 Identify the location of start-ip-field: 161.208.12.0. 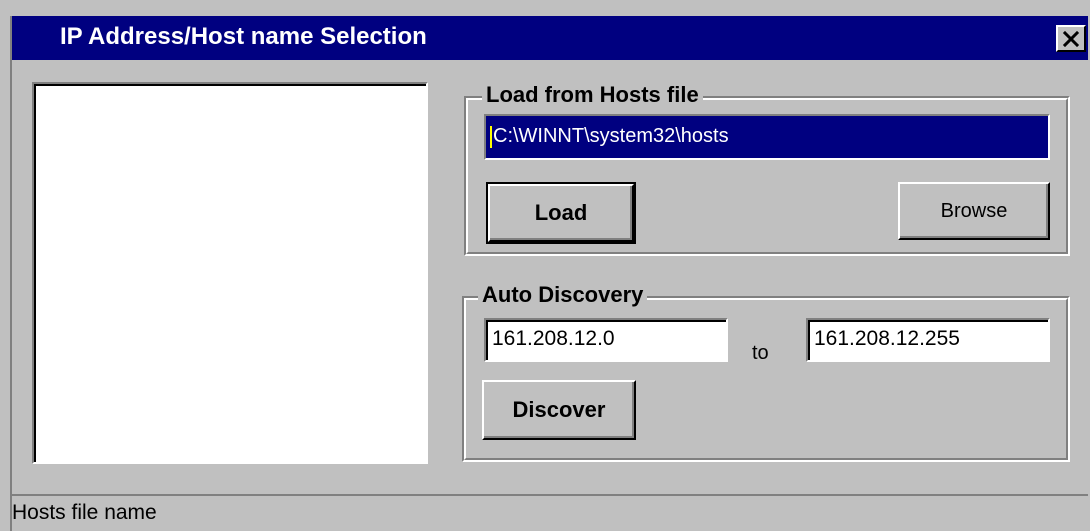
(606, 340).